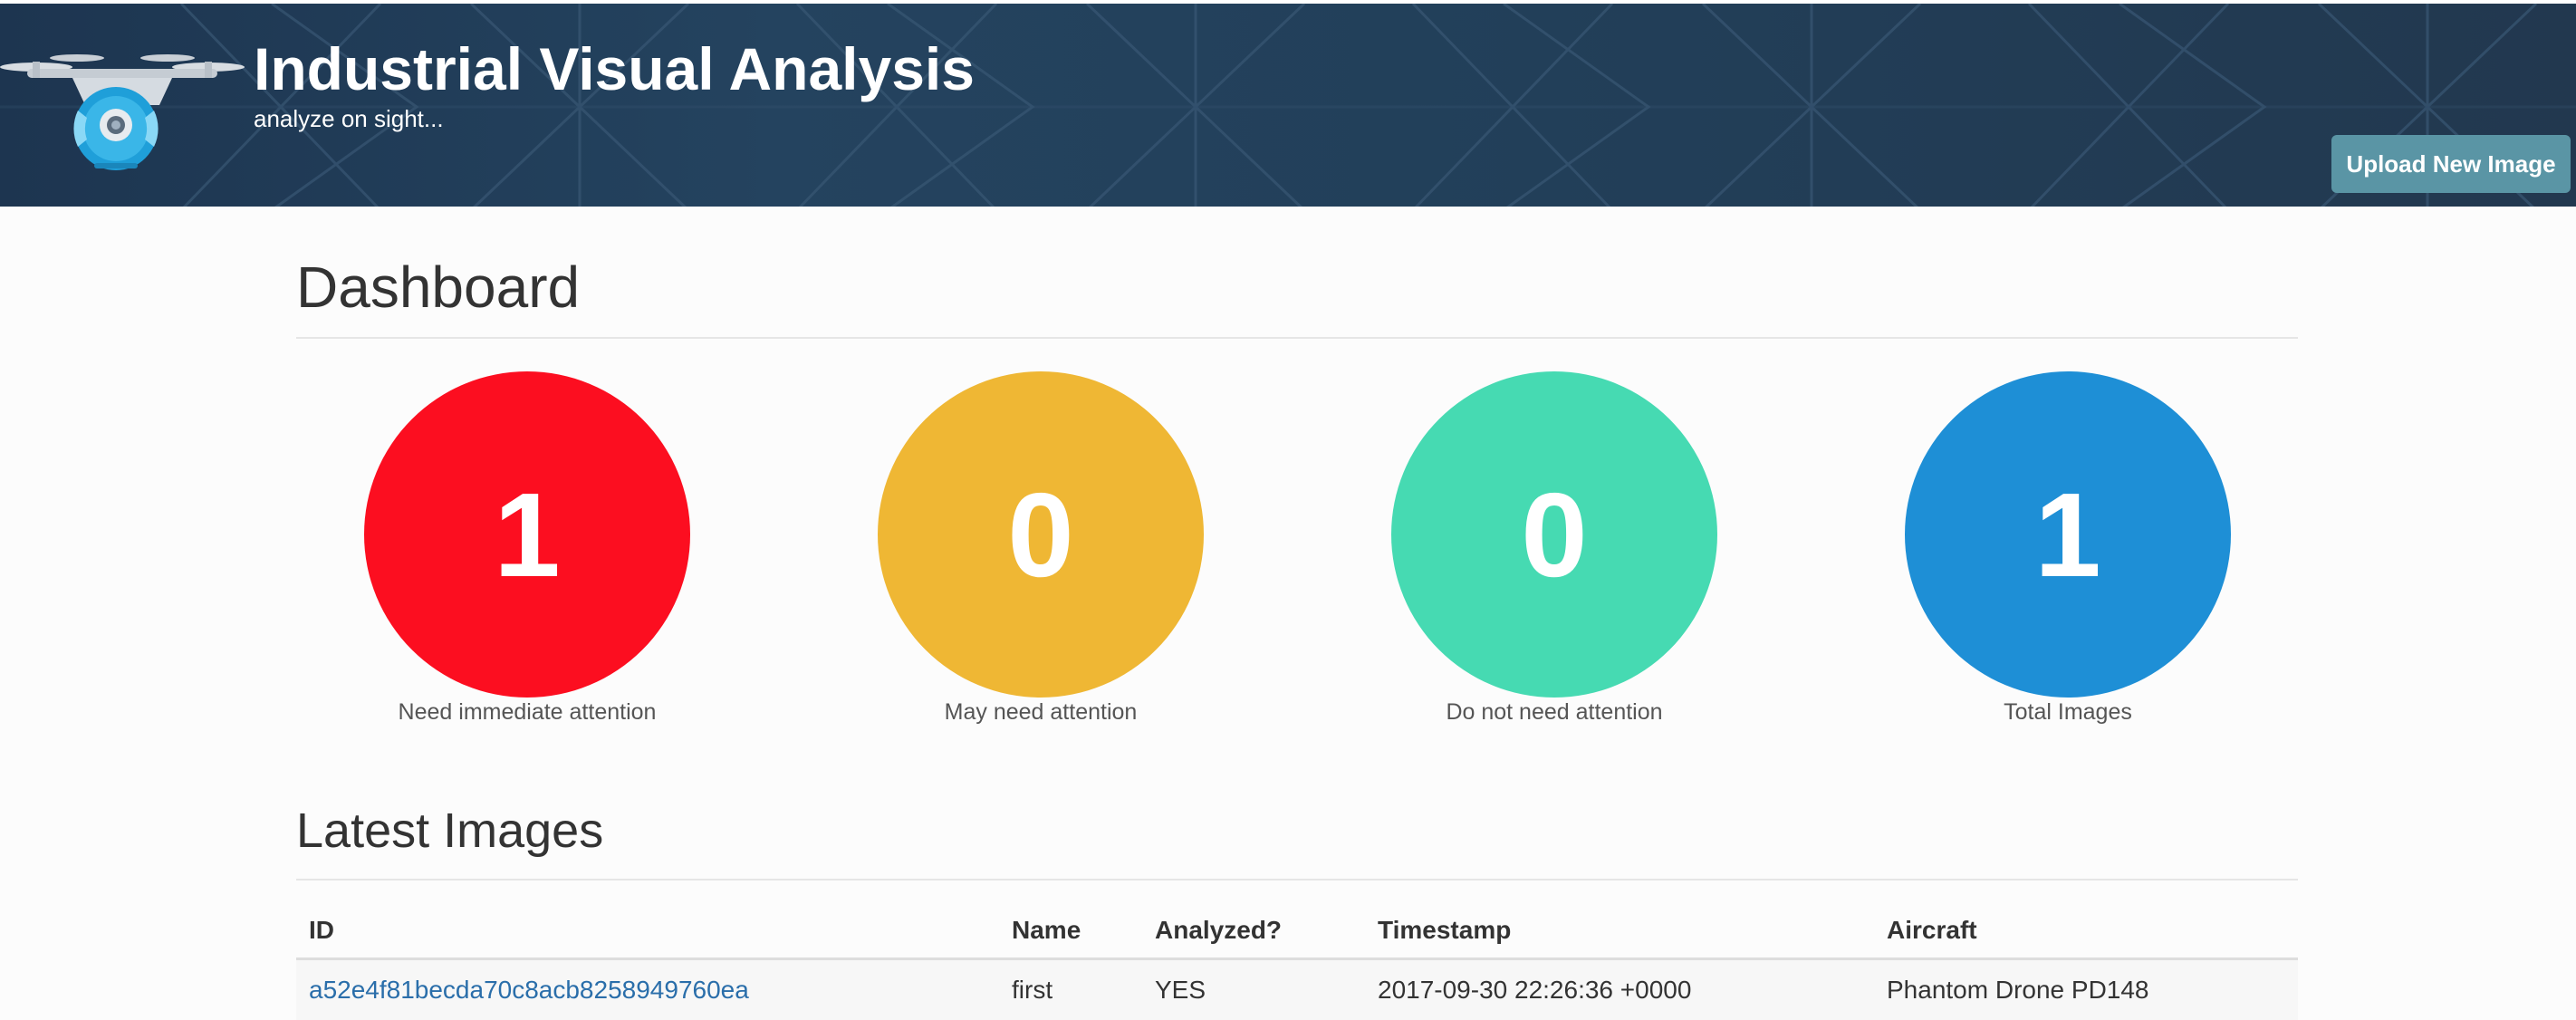  What do you see at coordinates (1619, 989) in the screenshot?
I see `cell-timestamp: 2017-09-30 22:26:36 +0000` at bounding box center [1619, 989].